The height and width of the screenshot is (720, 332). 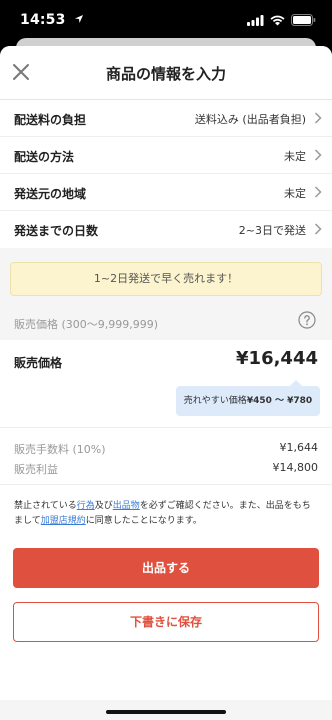 I want to click on status-time: 14:53, so click(x=52, y=20).